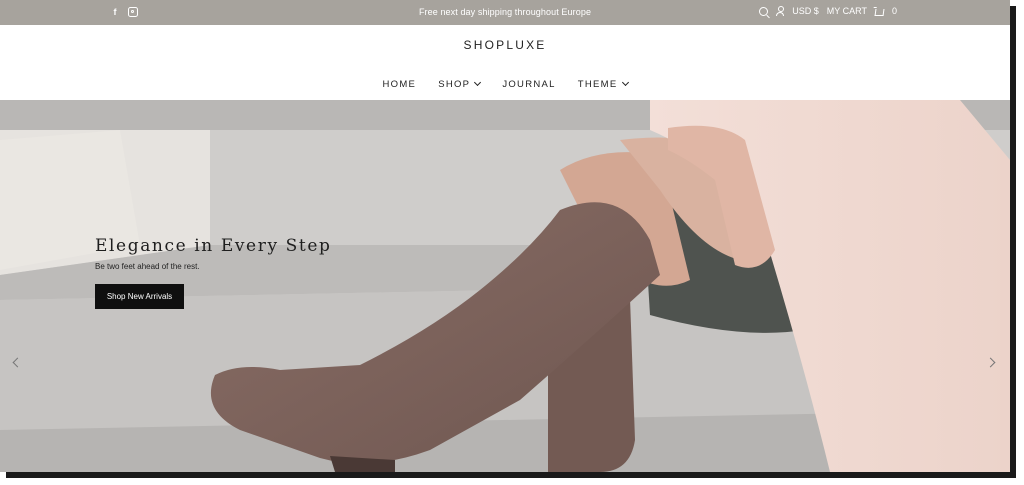 The width and height of the screenshot is (1024, 485). What do you see at coordinates (213, 246) in the screenshot?
I see `hero-title: Elegance in Every Step` at bounding box center [213, 246].